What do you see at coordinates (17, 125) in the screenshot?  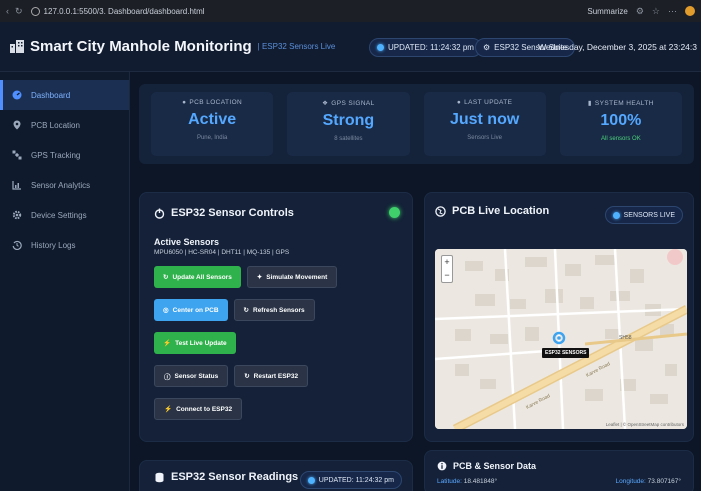 I see `map-pin-icon` at bounding box center [17, 125].